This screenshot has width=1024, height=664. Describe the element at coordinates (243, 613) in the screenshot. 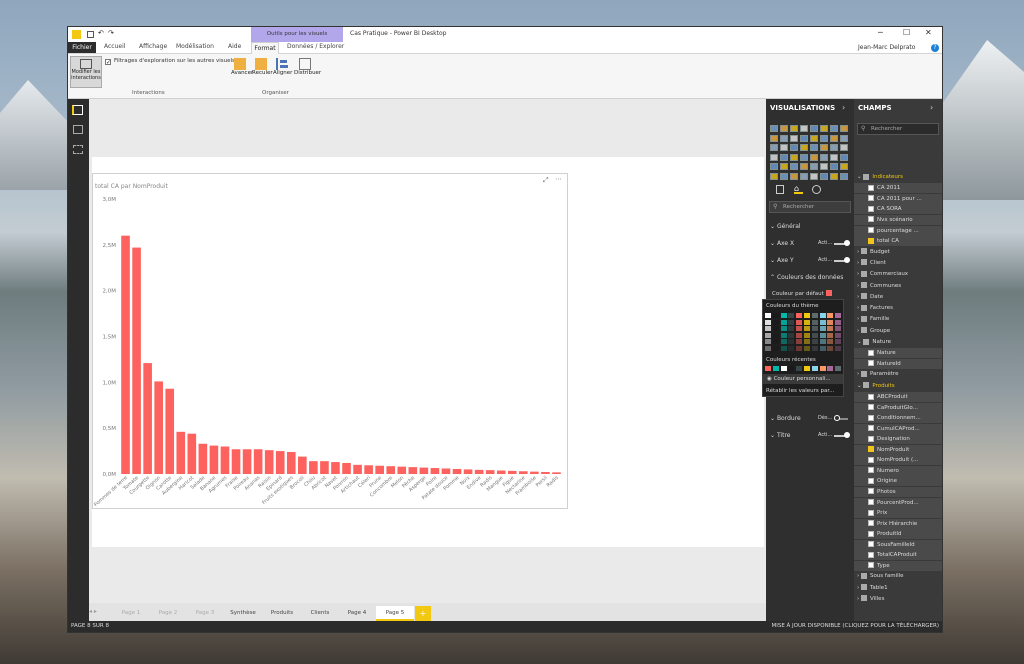

I see `page-tab-synthese: Synthèse` at that location.